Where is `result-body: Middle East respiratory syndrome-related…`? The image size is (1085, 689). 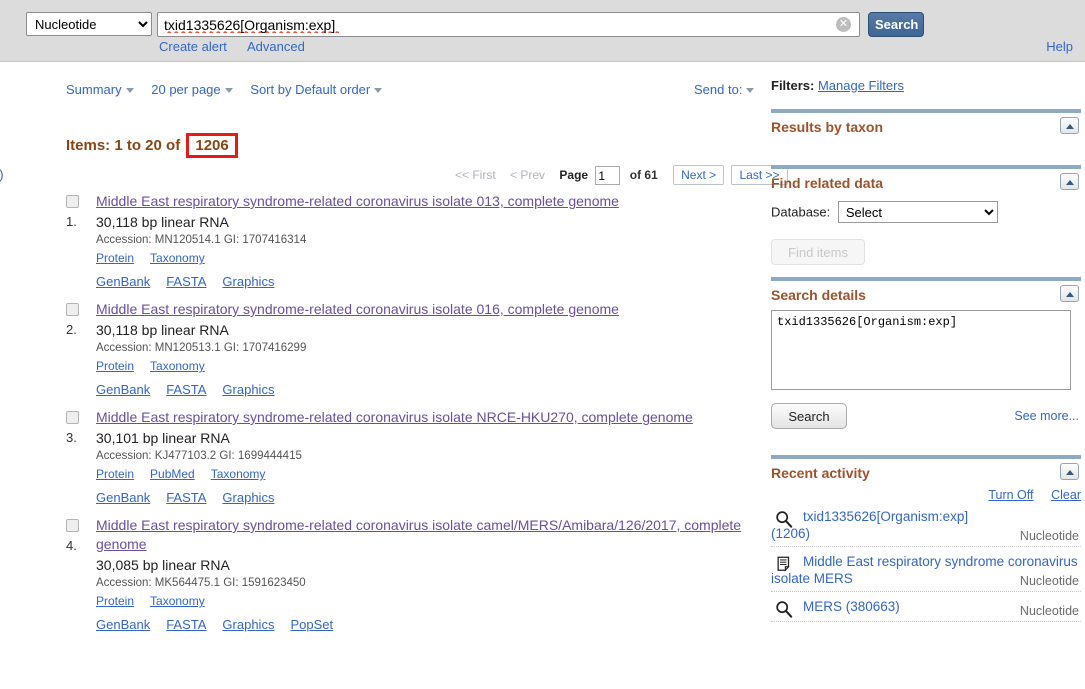 result-body: Middle East respiratory syndrome-related… is located at coordinates (431, 350).